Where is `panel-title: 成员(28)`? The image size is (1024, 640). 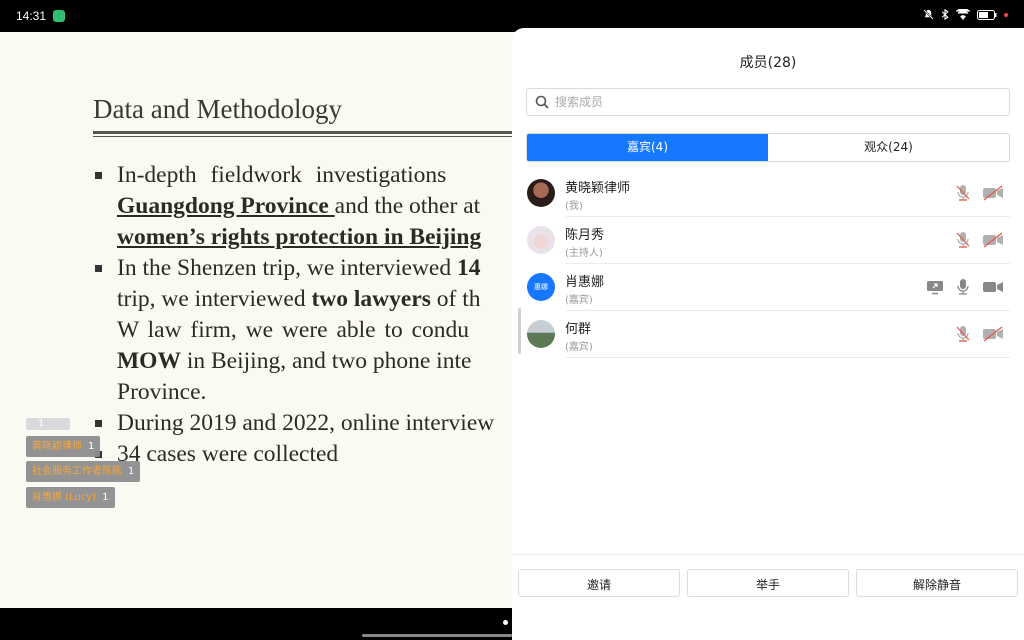
panel-title: 成员(28) is located at coordinates (768, 63).